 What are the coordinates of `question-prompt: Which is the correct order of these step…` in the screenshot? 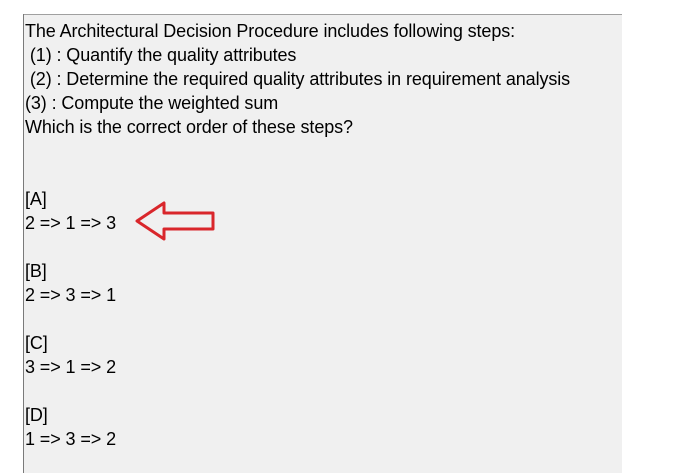 It's located at (189, 127).